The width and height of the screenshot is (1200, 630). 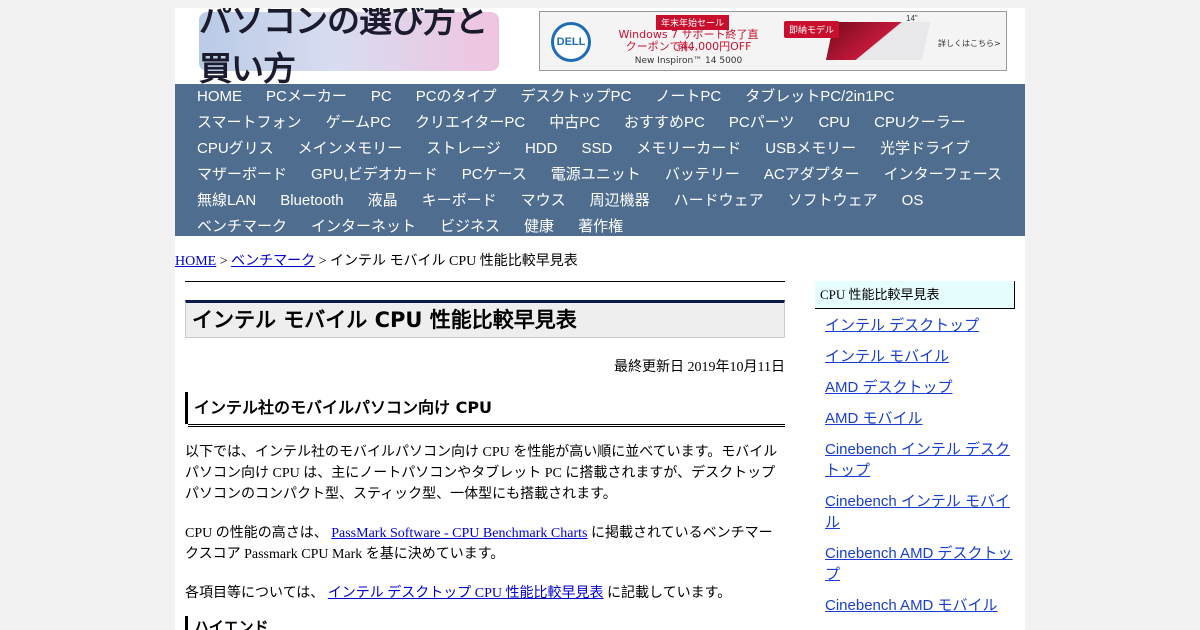 What do you see at coordinates (925, 149) in the screenshot?
I see `nav-item: 光学ドライブ` at bounding box center [925, 149].